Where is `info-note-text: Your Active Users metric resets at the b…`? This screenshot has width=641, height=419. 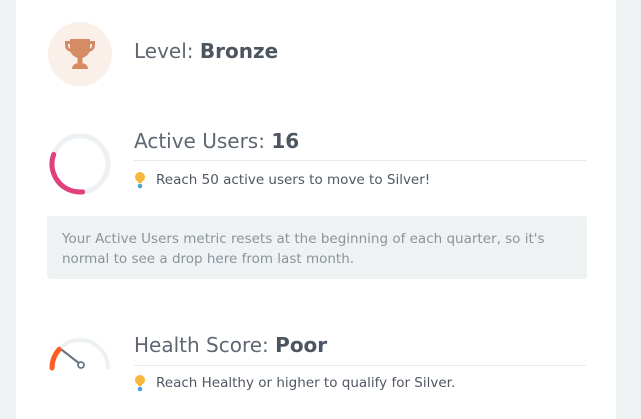
info-note-text: Your Active Users metric resets at the b… is located at coordinates (303, 249).